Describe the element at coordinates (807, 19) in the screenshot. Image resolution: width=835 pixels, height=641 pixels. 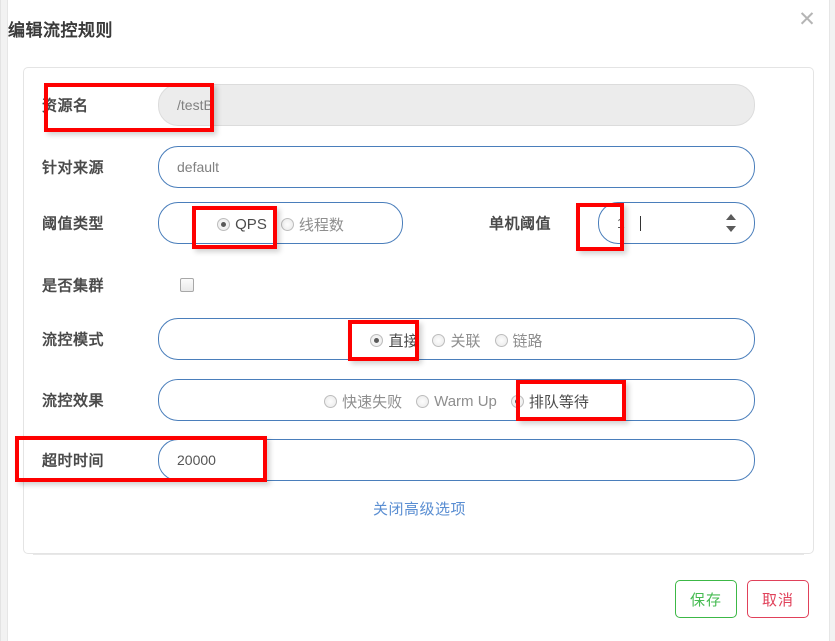
I see `close-icon: ✕` at that location.